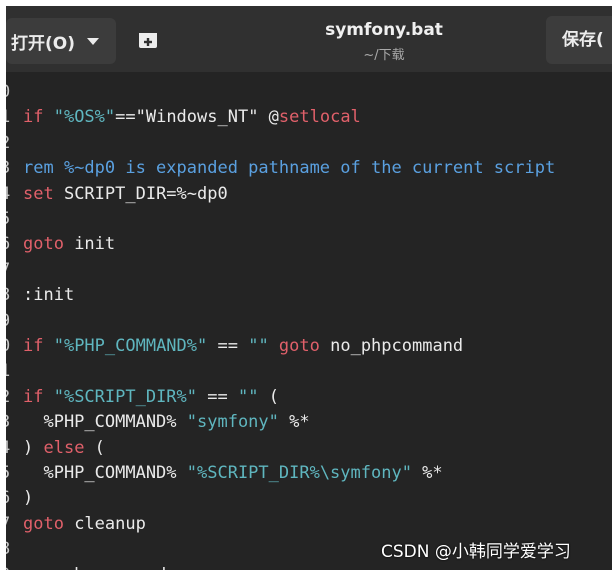 This screenshot has width=612, height=570. What do you see at coordinates (309, 566) in the screenshot?
I see `code-line: 9 :no_phpcommand` at bounding box center [309, 566].